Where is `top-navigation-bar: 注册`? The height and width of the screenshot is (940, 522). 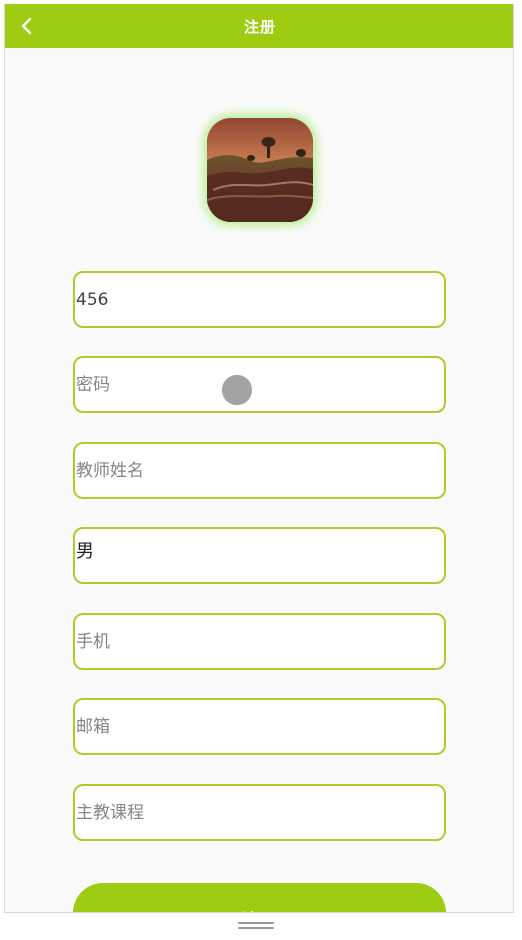 top-navigation-bar: 注册 is located at coordinates (259, 26).